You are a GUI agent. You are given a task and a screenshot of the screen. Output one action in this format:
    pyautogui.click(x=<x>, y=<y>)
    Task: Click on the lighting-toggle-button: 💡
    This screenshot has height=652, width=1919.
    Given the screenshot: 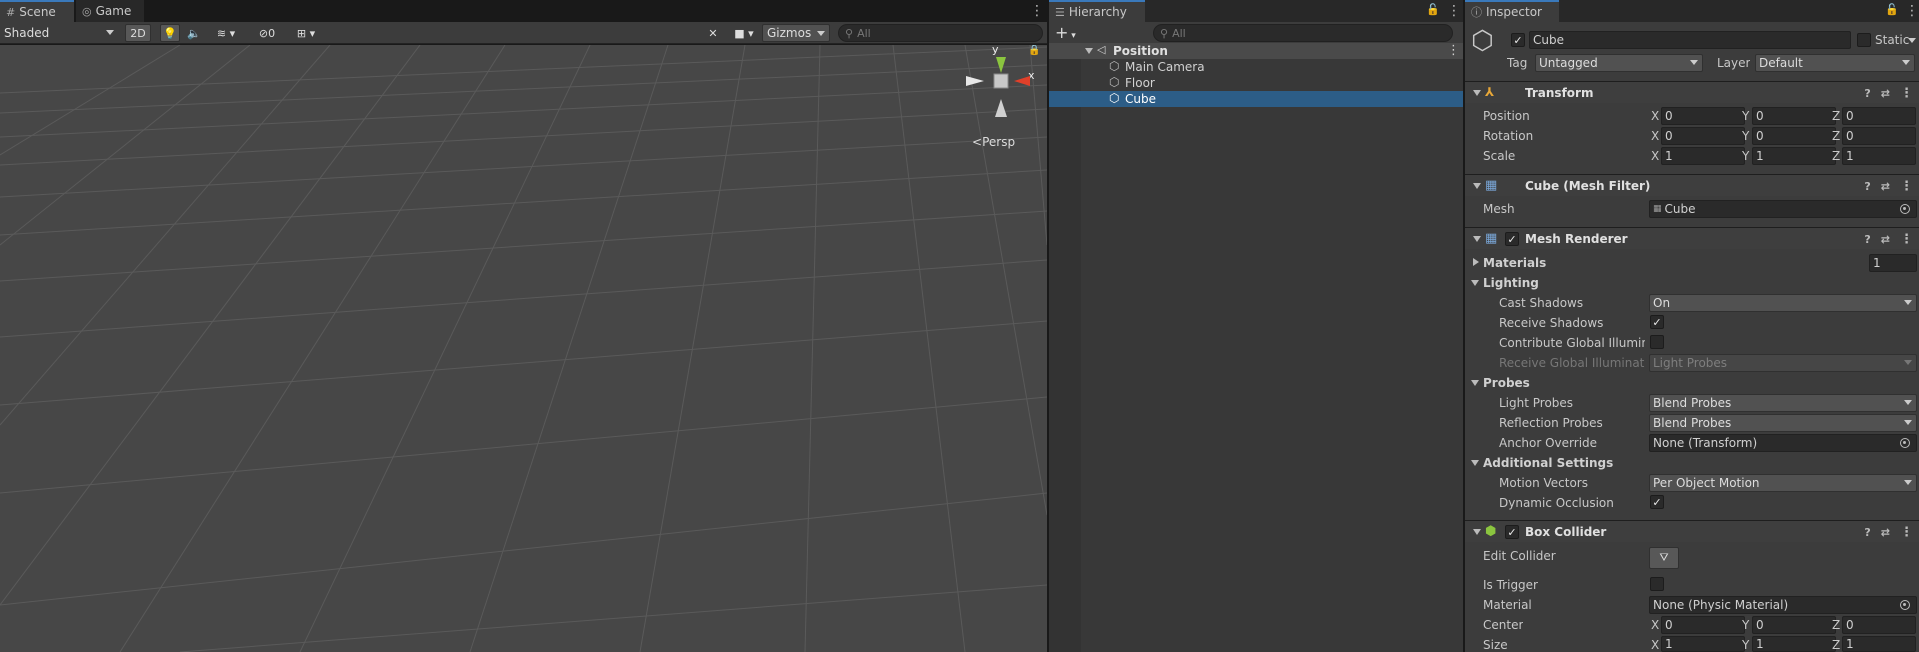 What is the action you would take?
    pyautogui.click(x=170, y=33)
    